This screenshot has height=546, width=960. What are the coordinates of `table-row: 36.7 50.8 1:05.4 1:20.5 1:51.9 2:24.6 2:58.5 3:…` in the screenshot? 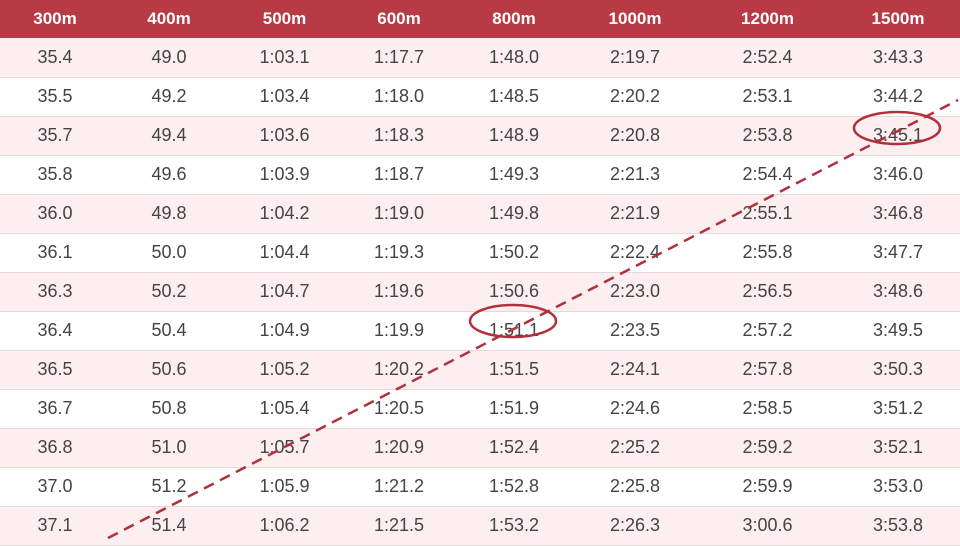 It's located at (480, 408).